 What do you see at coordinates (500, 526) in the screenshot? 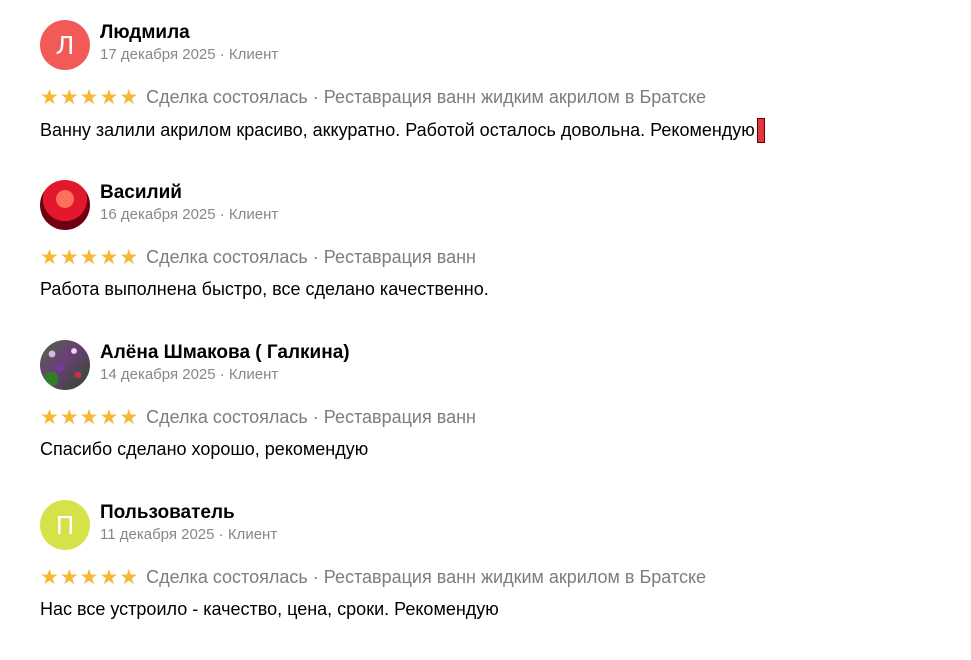
I see `review-header: П Пользователь 11 декабря 2025 · Клиент` at bounding box center [500, 526].